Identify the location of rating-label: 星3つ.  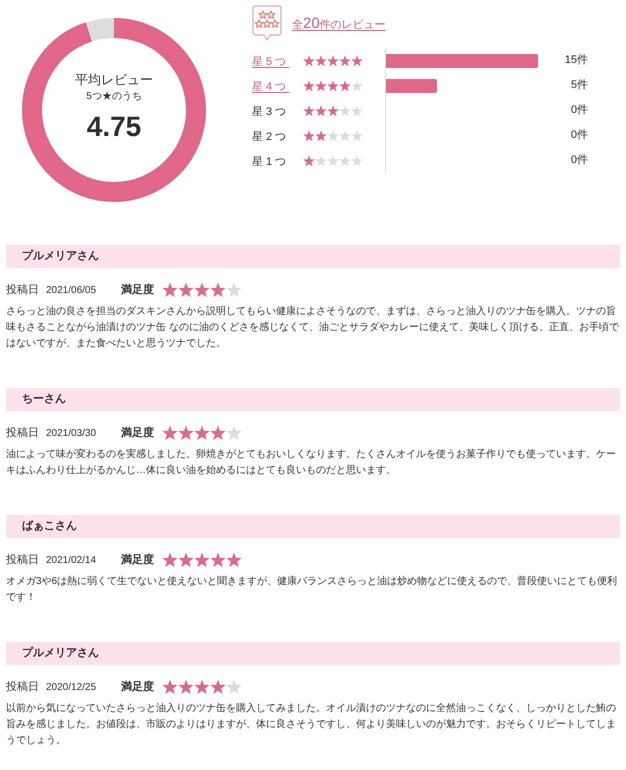
(271, 112).